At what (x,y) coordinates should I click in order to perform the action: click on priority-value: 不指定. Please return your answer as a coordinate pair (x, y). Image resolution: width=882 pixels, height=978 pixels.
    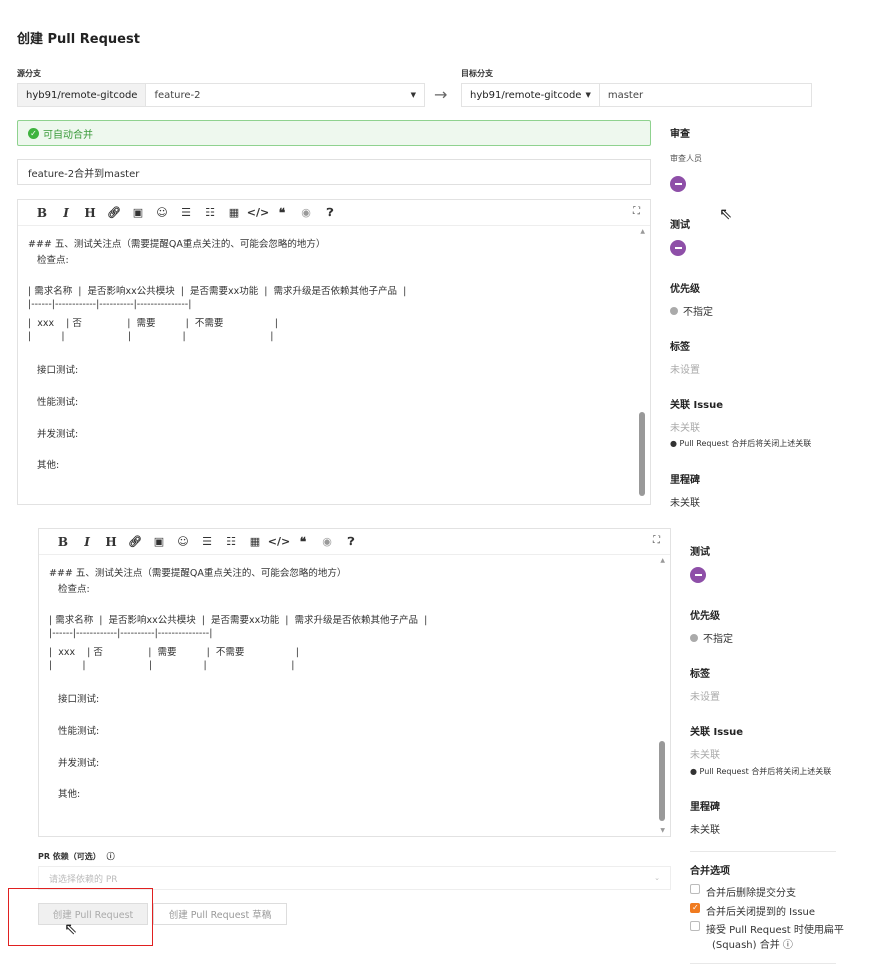
    Looking at the image, I should click on (698, 312).